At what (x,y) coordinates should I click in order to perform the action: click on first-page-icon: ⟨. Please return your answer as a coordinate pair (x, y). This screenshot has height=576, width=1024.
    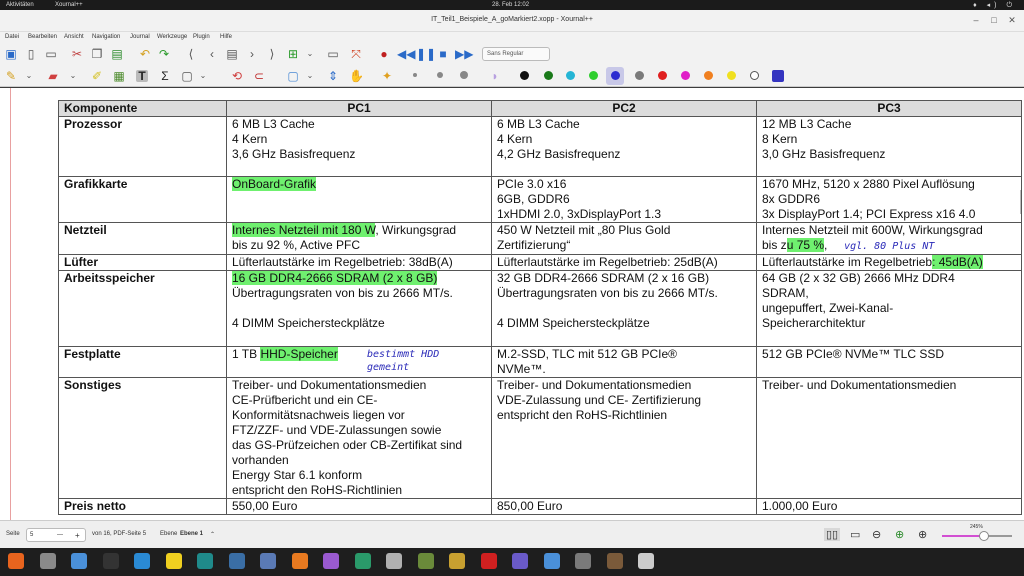
    Looking at the image, I should click on (191, 54).